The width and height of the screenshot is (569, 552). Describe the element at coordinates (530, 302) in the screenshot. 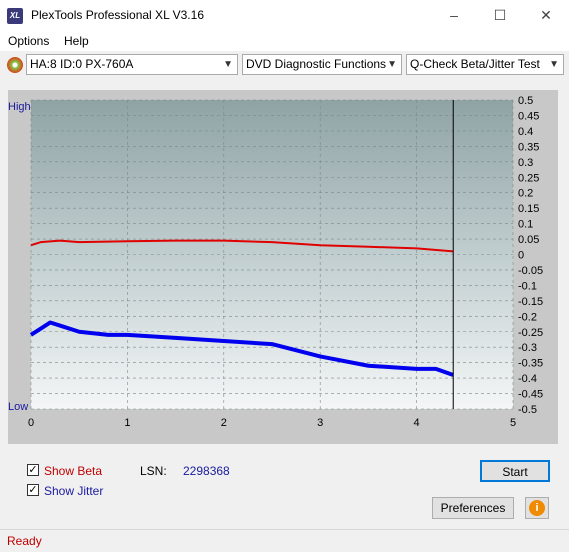

I see `y-tick-label: -0.15` at that location.